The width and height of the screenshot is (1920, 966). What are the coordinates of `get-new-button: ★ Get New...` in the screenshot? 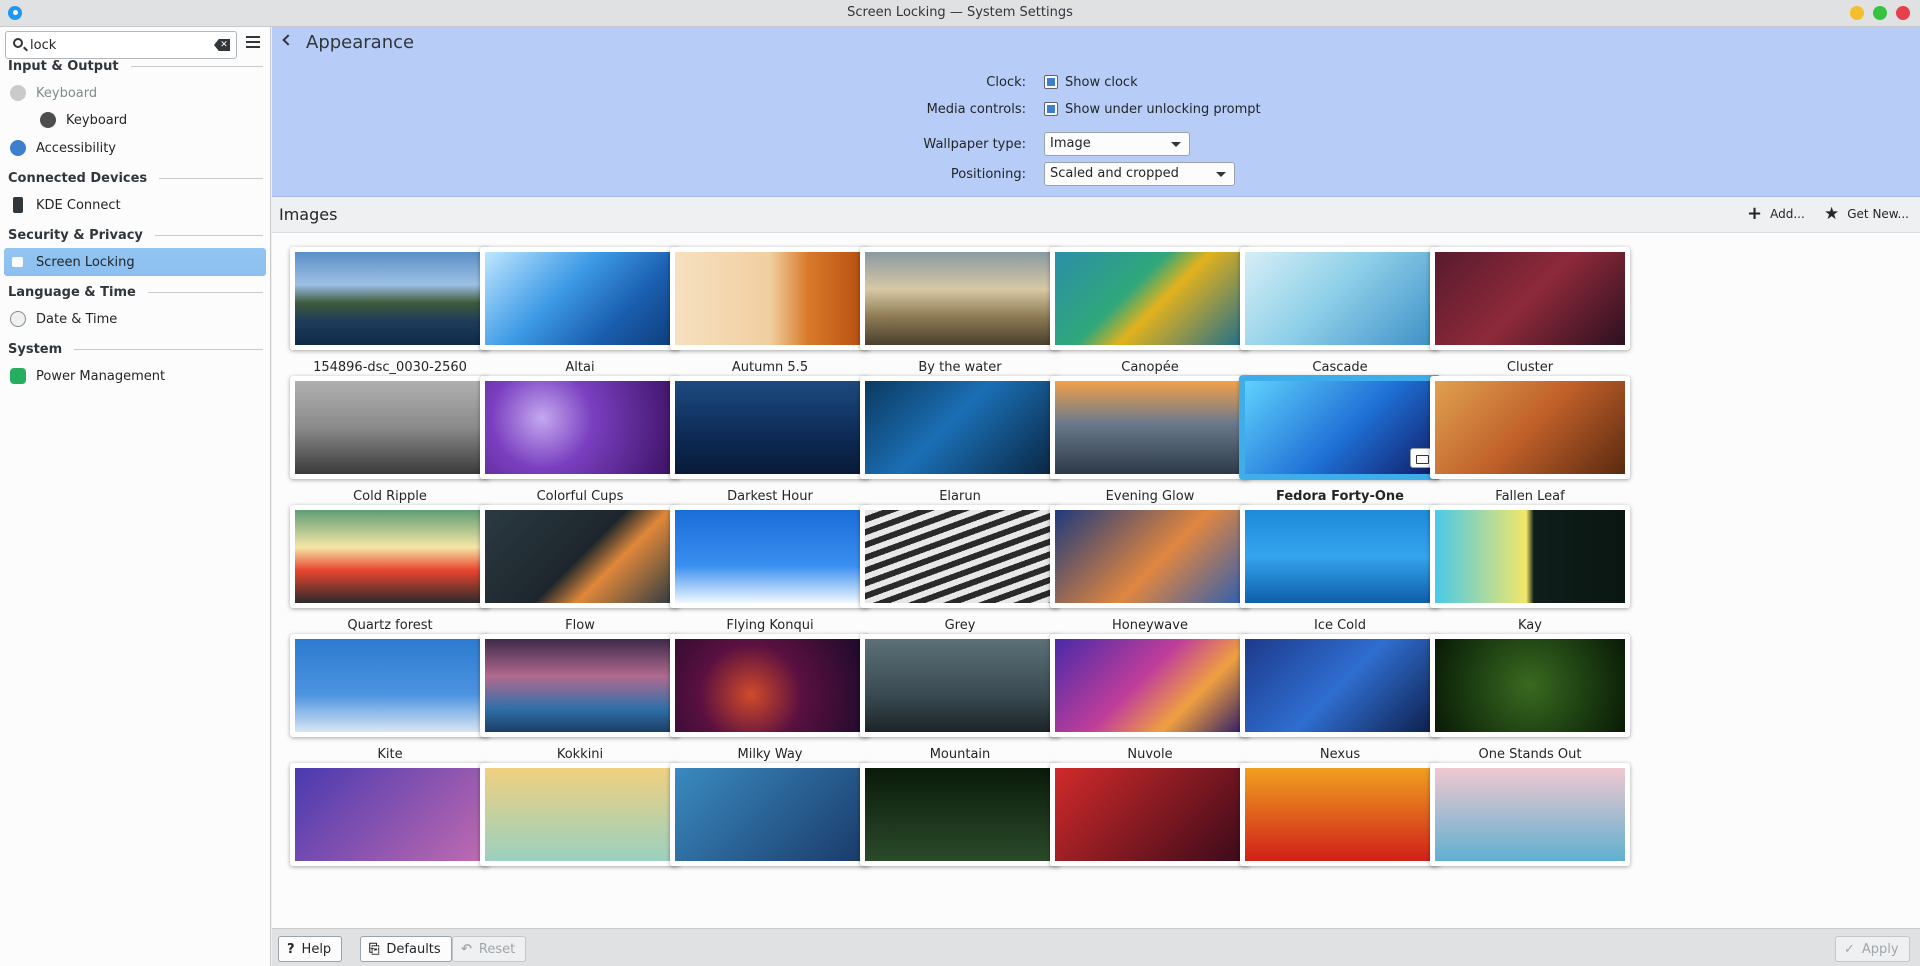 It's located at (1866, 214).